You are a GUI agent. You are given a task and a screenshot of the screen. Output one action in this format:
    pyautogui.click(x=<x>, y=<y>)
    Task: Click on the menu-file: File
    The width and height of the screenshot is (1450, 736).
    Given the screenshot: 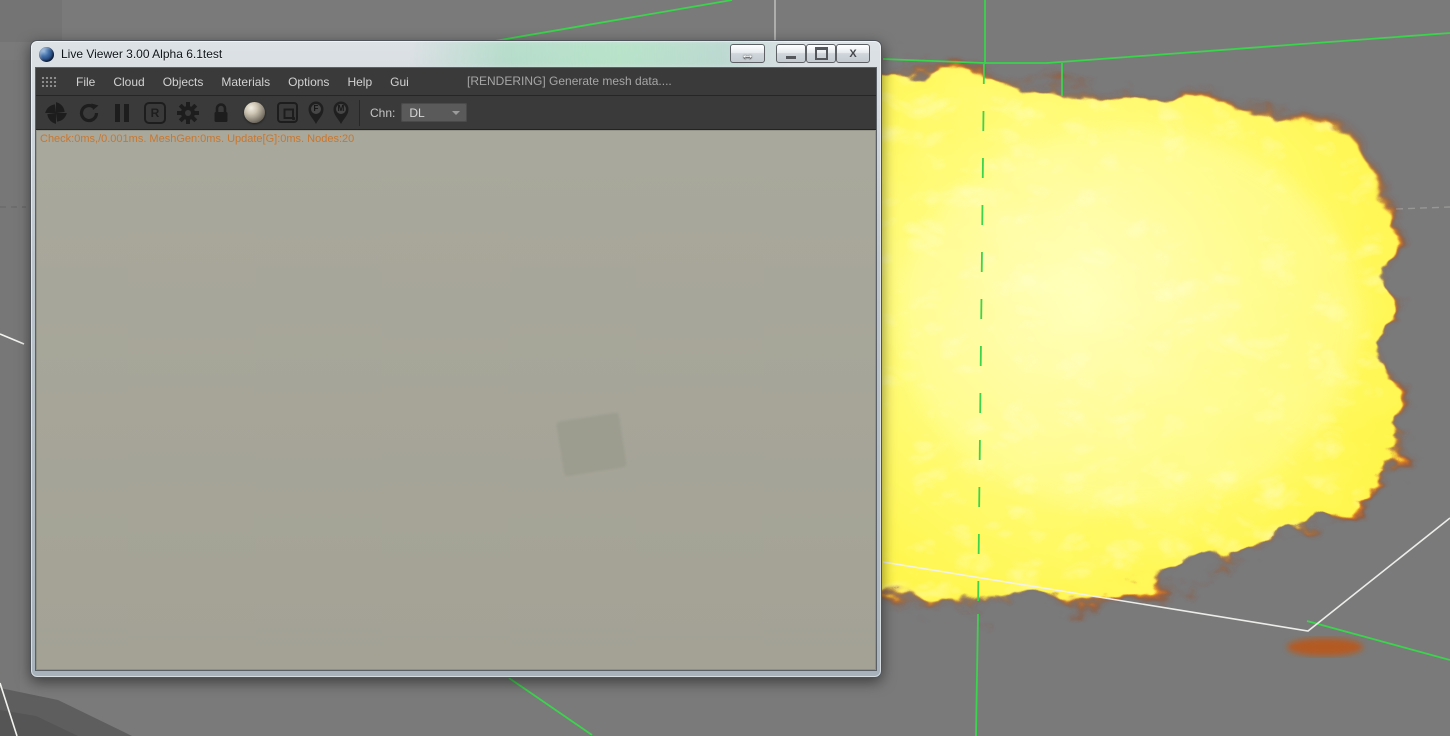 What is the action you would take?
    pyautogui.click(x=85, y=82)
    